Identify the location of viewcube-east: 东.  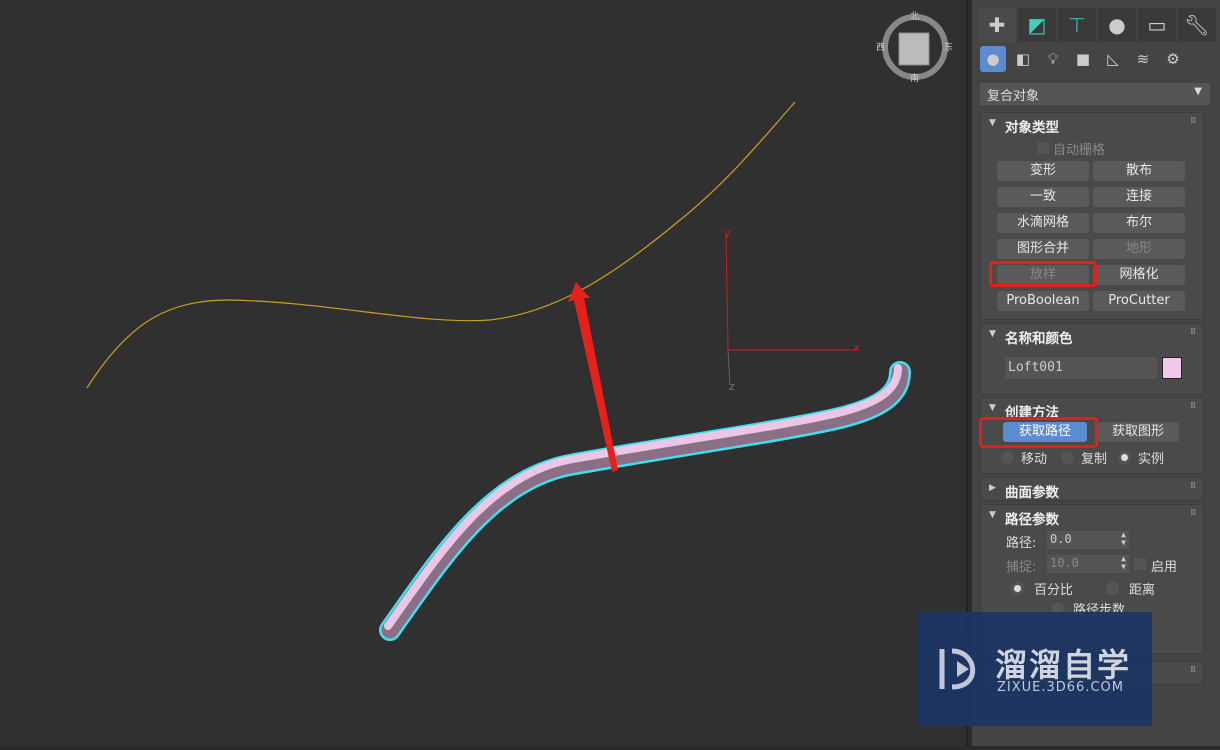
(948, 47).